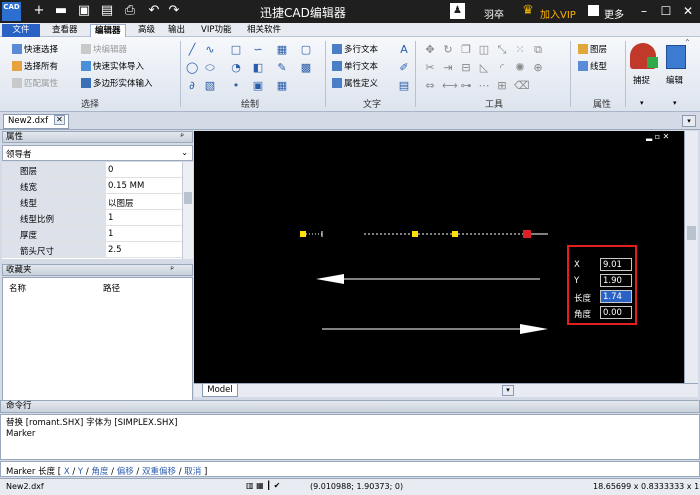 Image resolution: width=700 pixels, height=495 pixels. Describe the element at coordinates (65, 30) in the screenshot. I see `tab-viewer: 查看器` at that location.